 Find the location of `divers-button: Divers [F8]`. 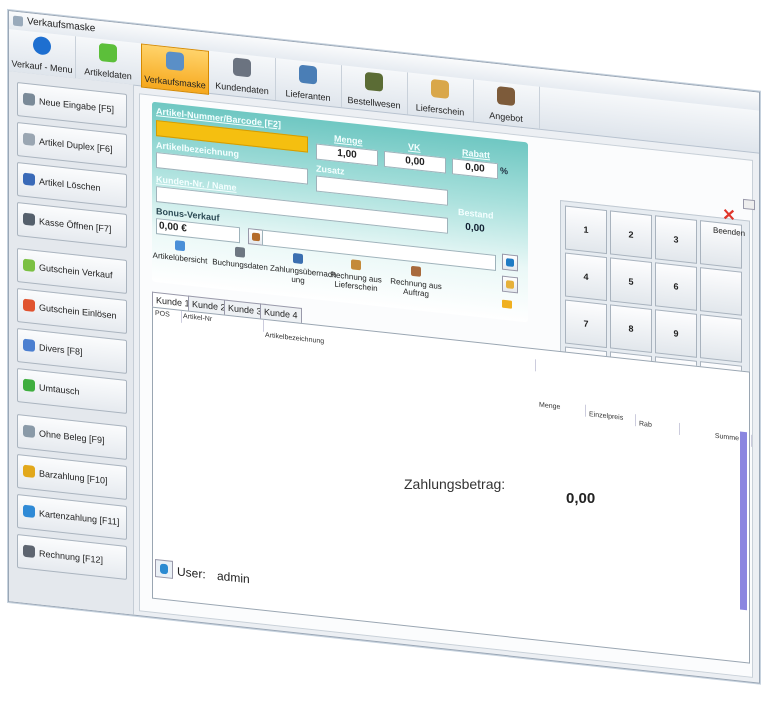

divers-button: Divers [F8] is located at coordinates (72, 350).